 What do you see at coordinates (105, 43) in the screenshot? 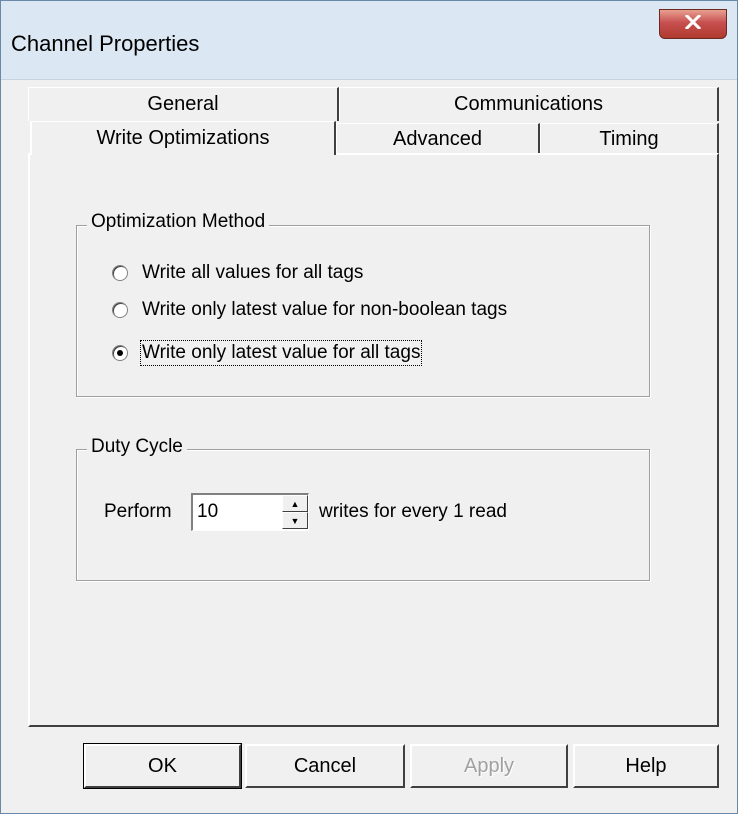
I see `window-title: Channel Properties` at bounding box center [105, 43].